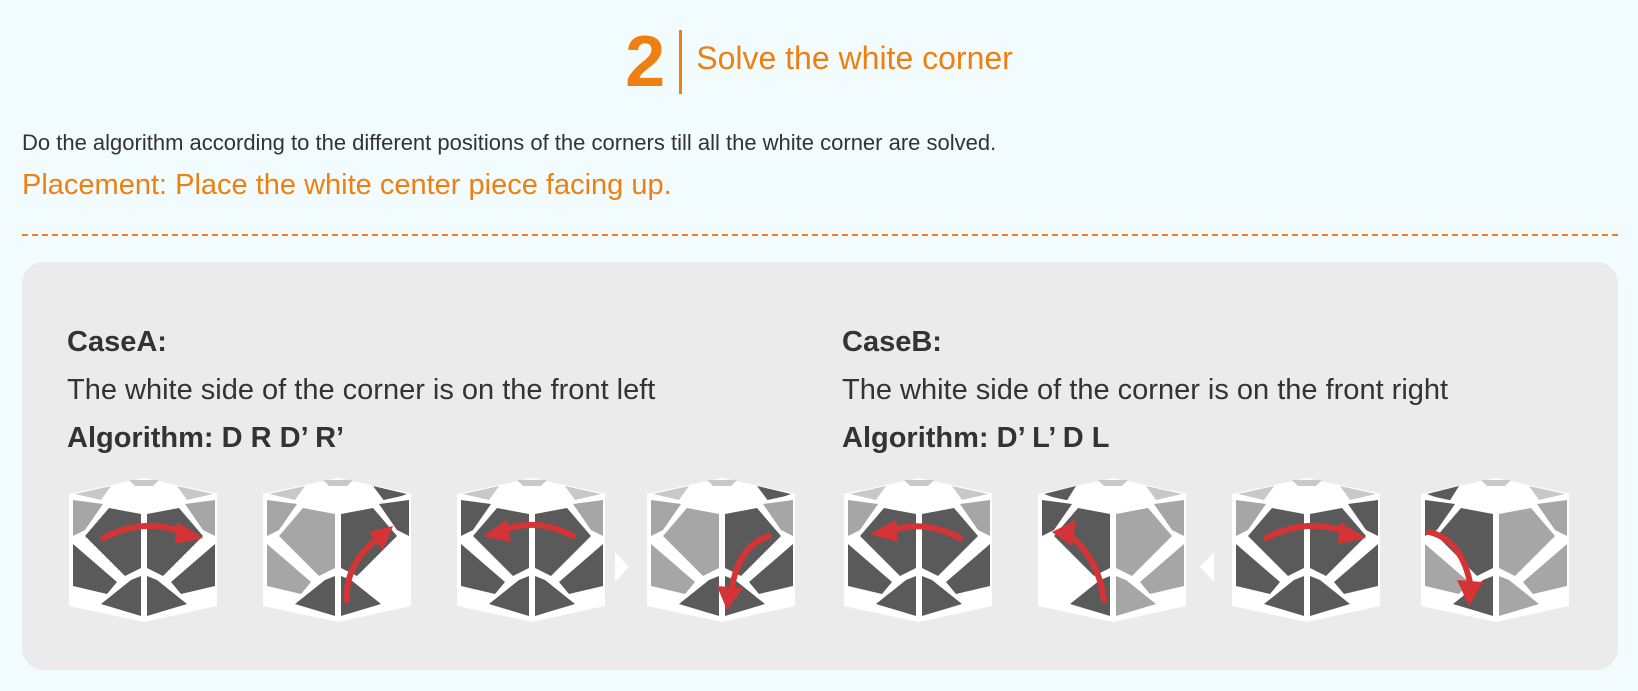  I want to click on step-header: 2 Solve the white corner, so click(819, 62).